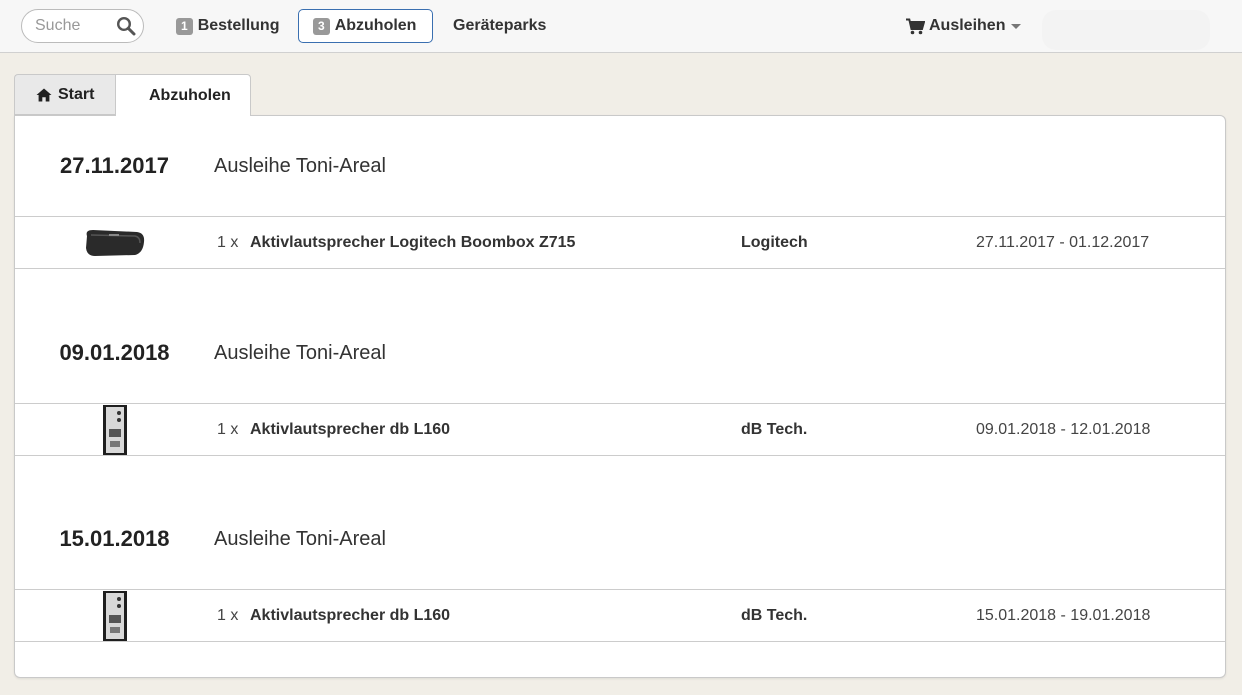 This screenshot has width=1242, height=695. What do you see at coordinates (184, 26) in the screenshot?
I see `order-count-badge: 1` at bounding box center [184, 26].